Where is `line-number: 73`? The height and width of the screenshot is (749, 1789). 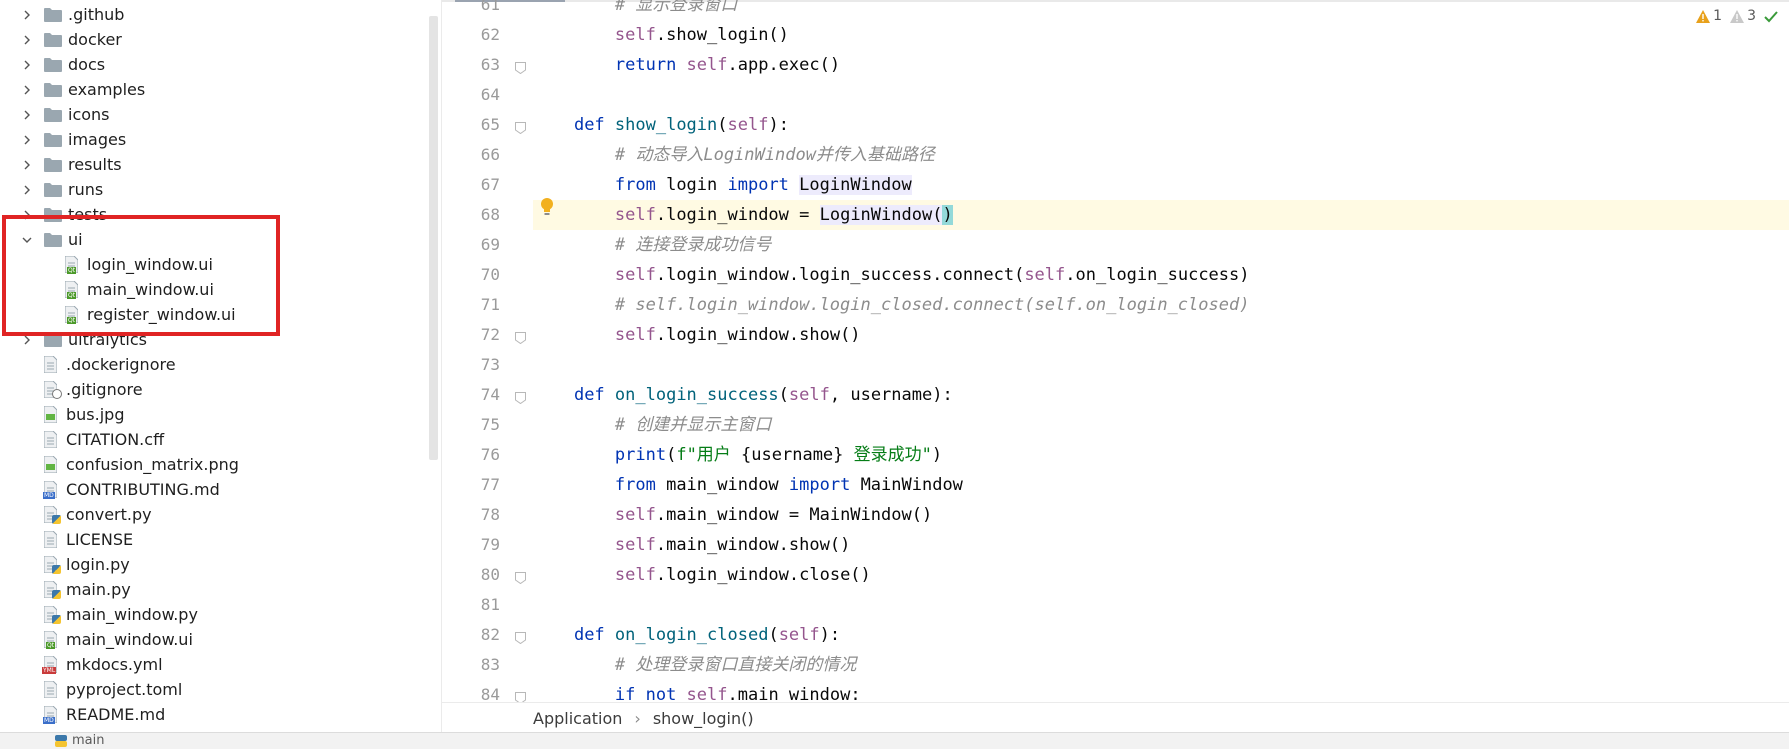
line-number: 73 is located at coordinates (471, 365).